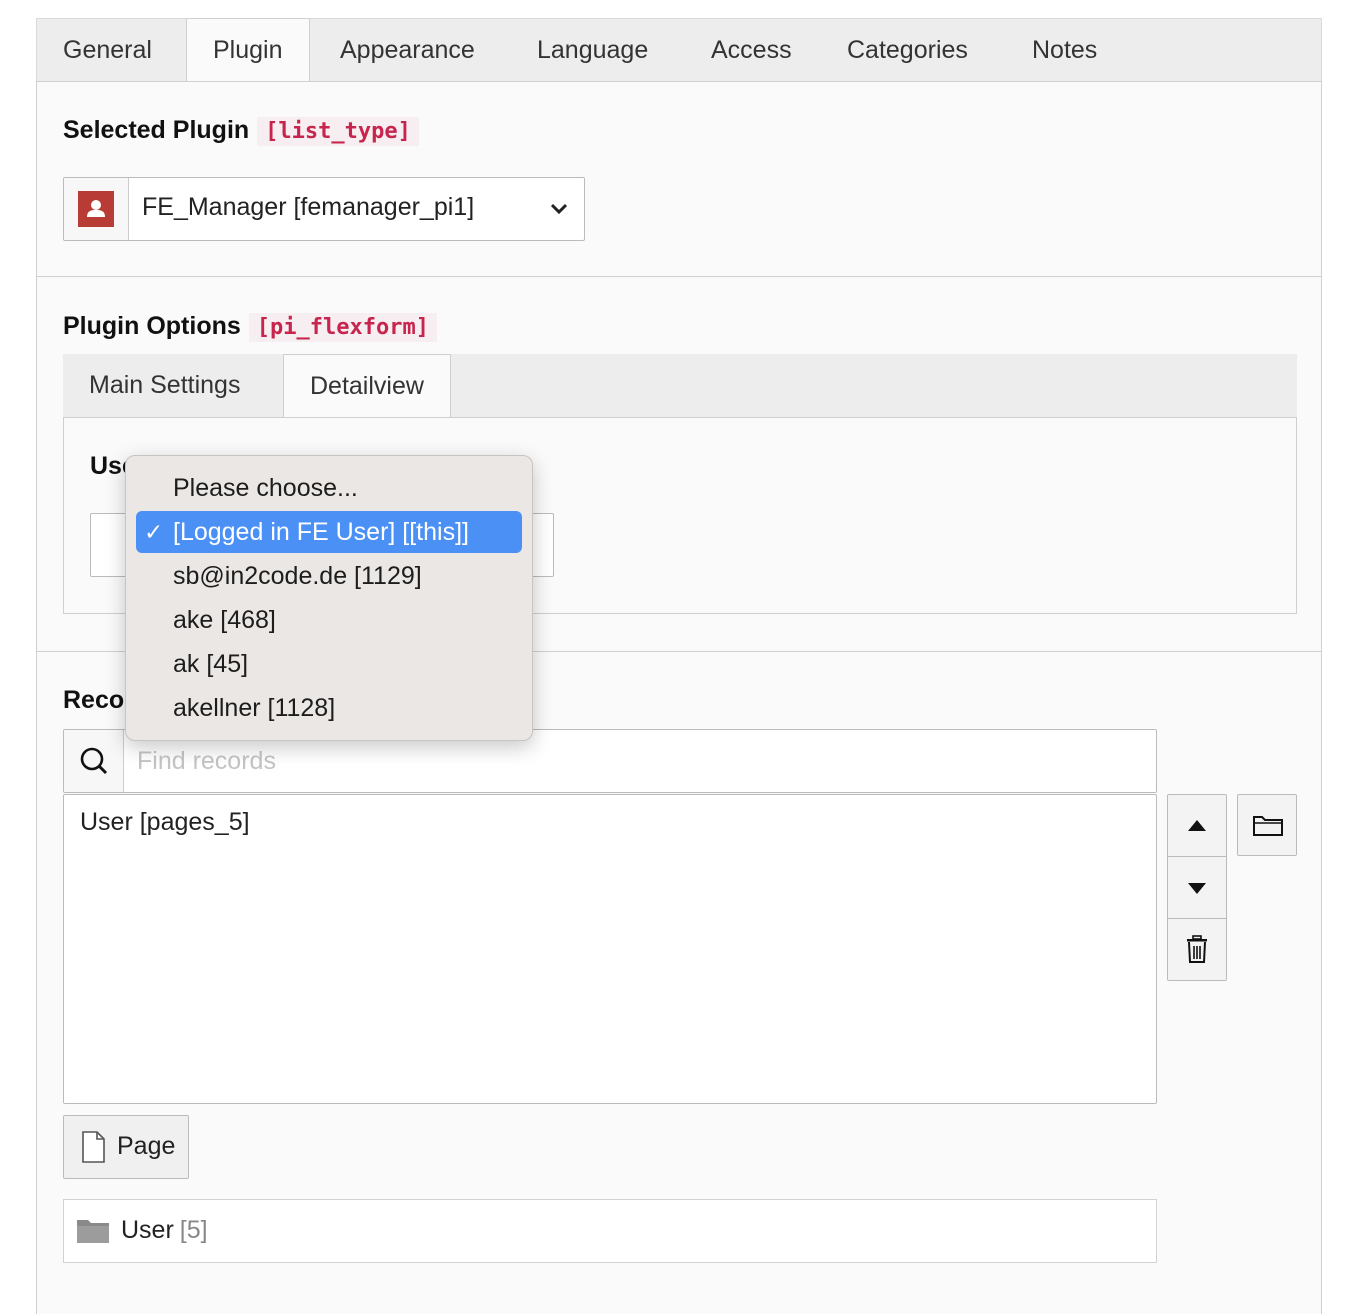 This screenshot has height=1314, width=1362. I want to click on chevron-down-icon, so click(559, 211).